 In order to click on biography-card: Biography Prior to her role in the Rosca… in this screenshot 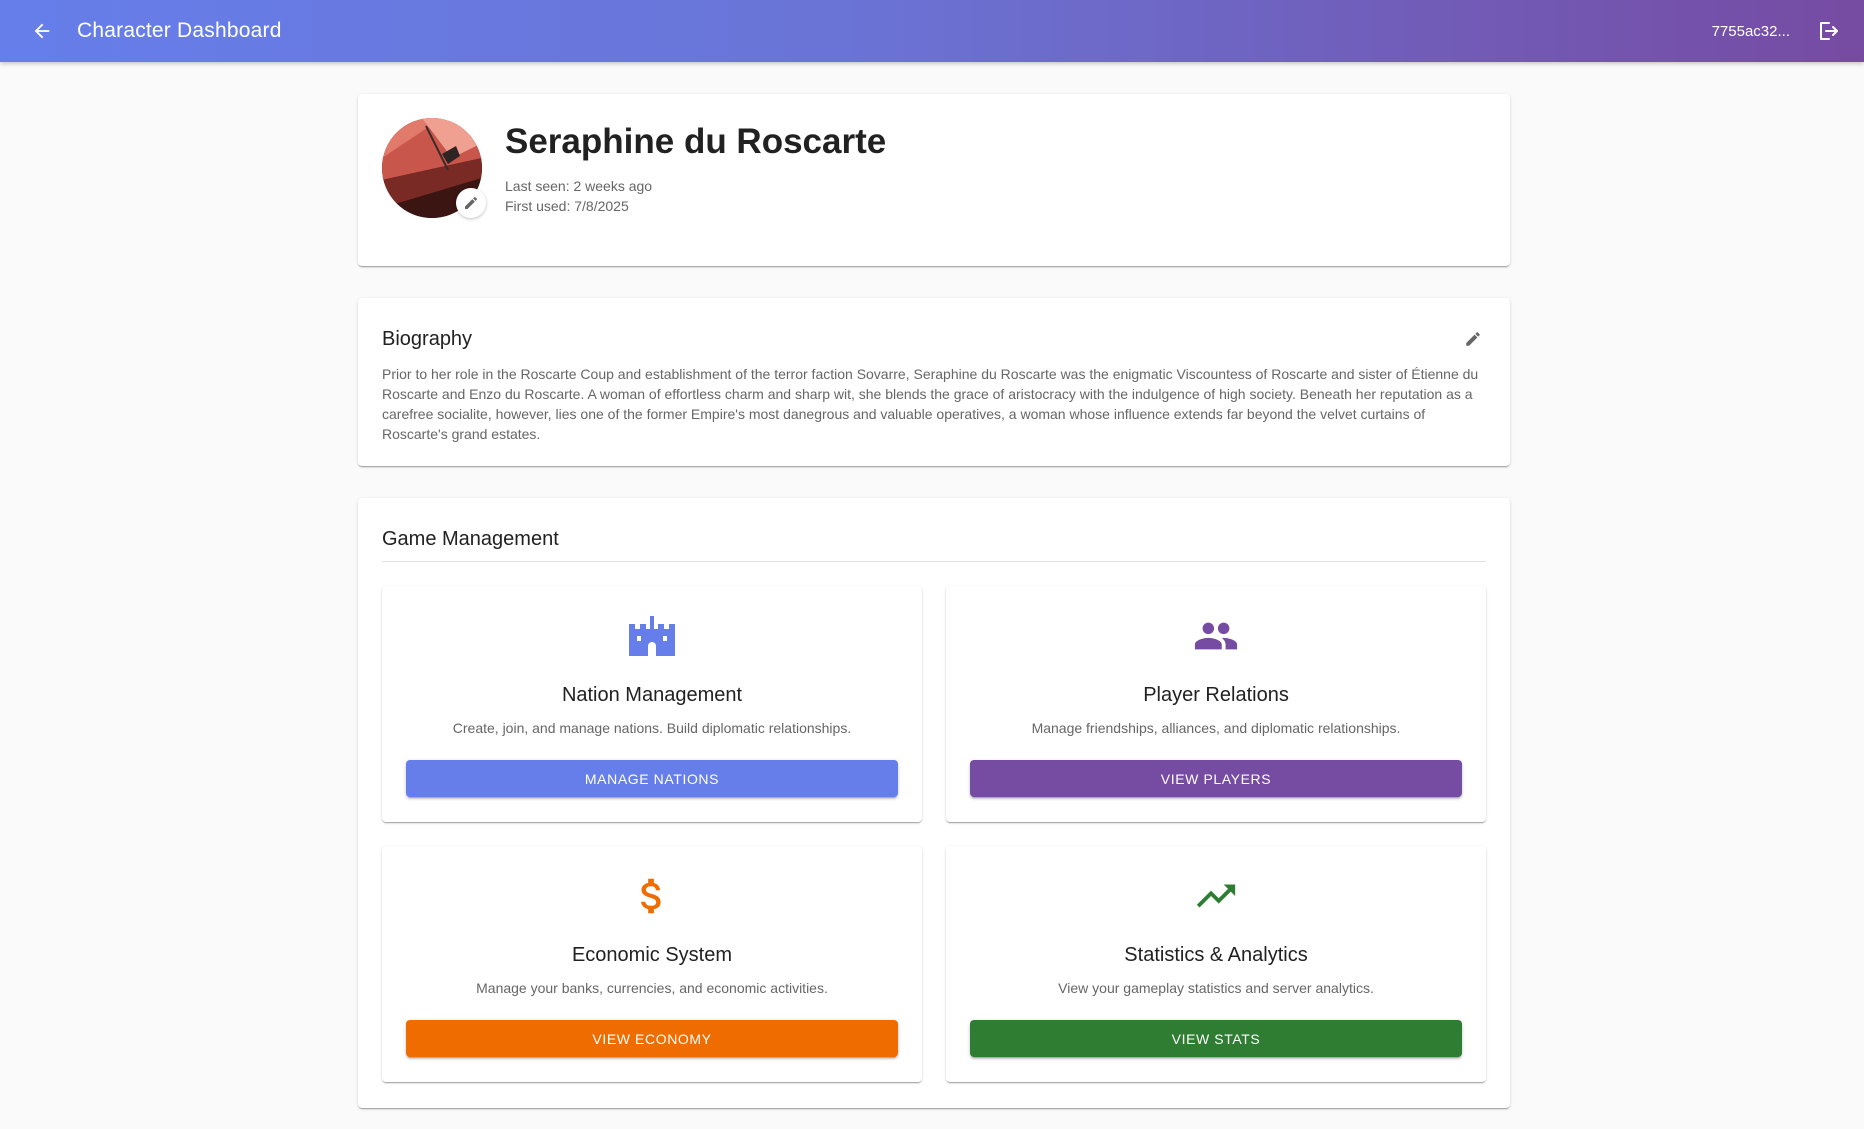, I will do `click(934, 382)`.